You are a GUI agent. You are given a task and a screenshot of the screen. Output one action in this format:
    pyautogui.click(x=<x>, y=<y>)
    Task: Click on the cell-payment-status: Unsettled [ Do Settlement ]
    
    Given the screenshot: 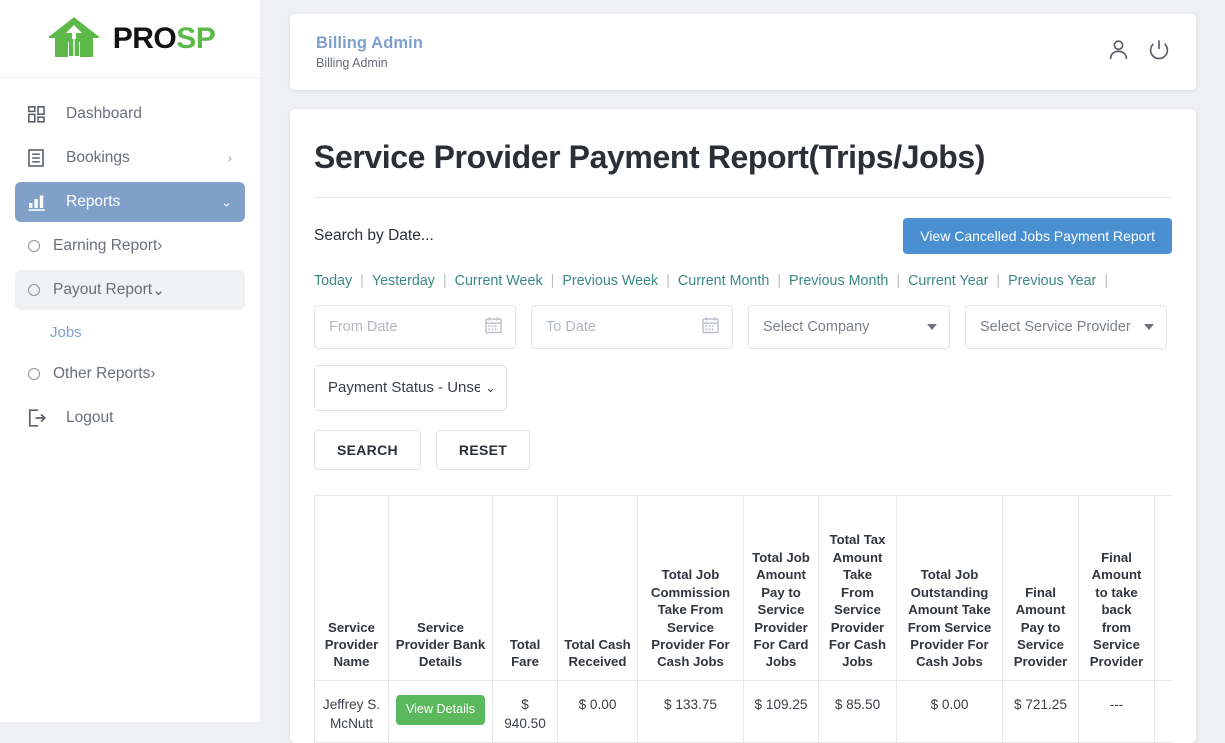 What is the action you would take?
    pyautogui.click(x=1164, y=711)
    